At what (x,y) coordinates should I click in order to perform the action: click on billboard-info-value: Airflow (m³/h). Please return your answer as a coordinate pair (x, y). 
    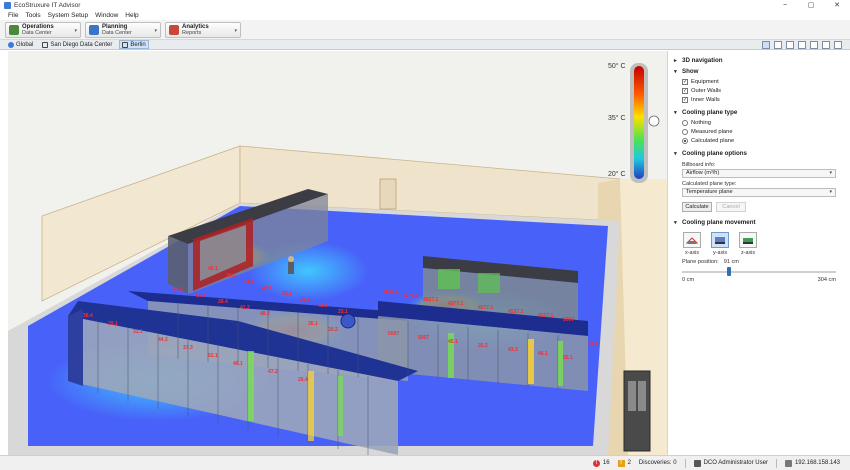
    Looking at the image, I should click on (703, 173).